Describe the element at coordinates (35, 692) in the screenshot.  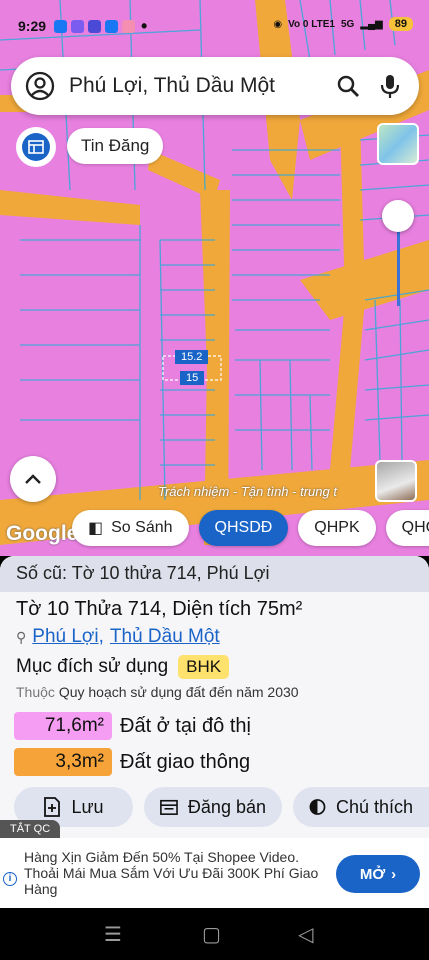
I see `plan-prefix: Thuộc` at that location.